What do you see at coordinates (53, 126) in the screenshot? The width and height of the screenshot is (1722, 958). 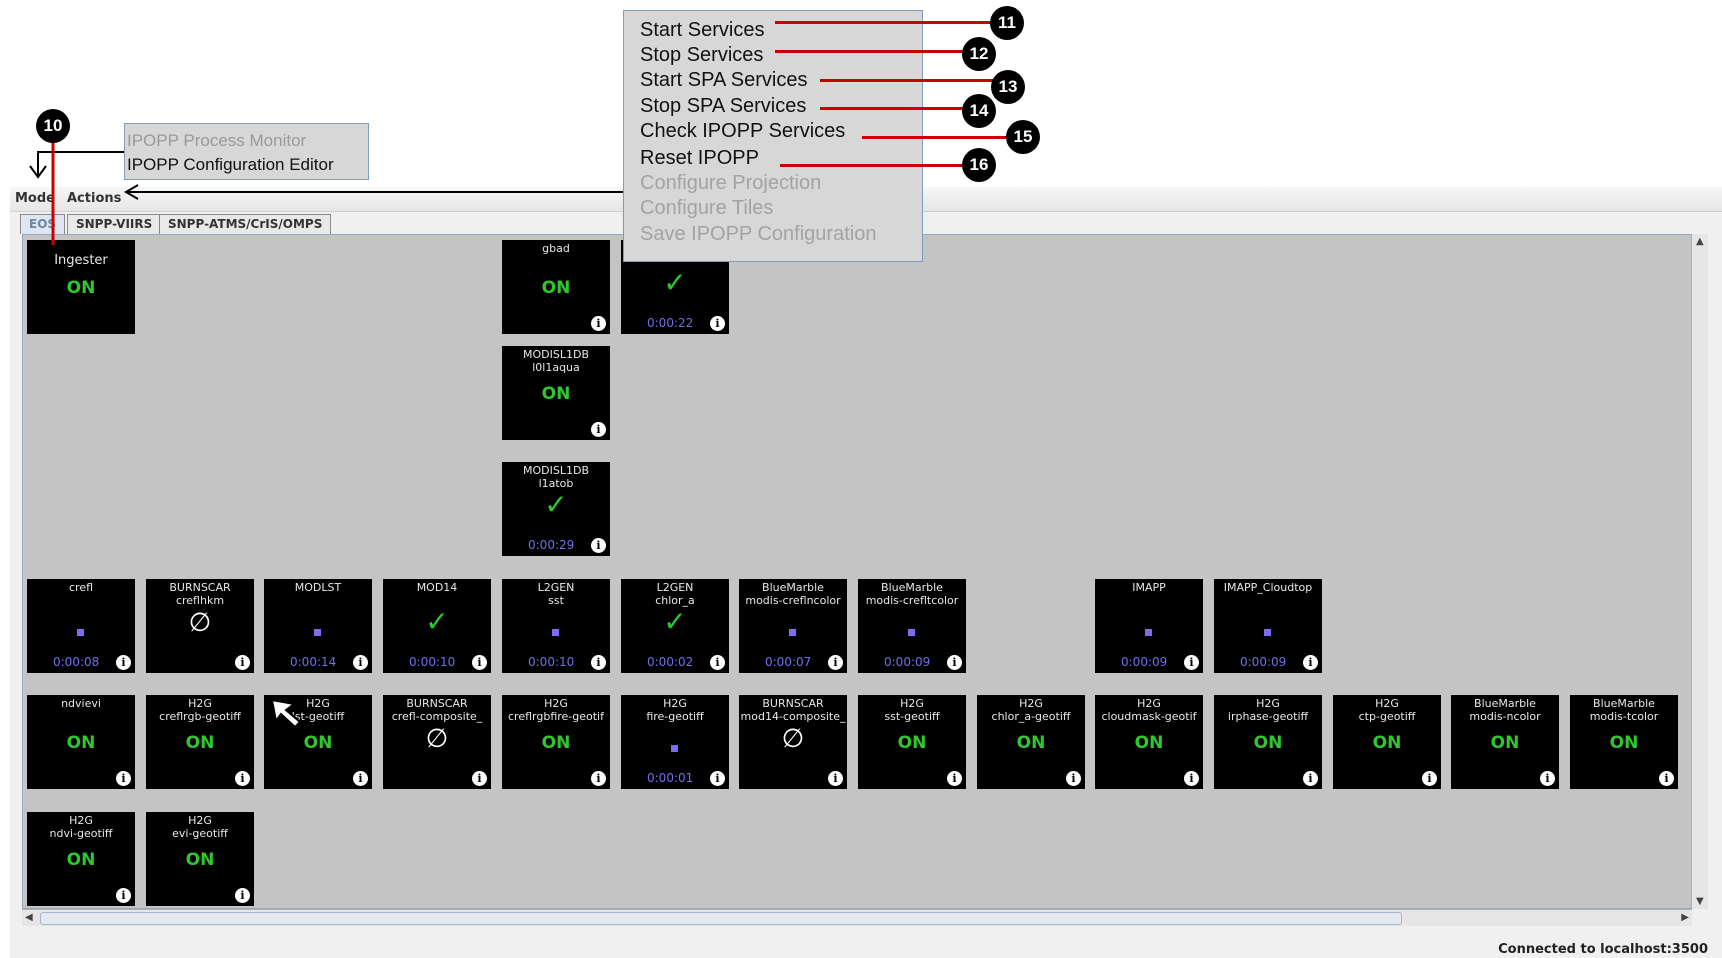 I see `callout-badge-10: 10` at bounding box center [53, 126].